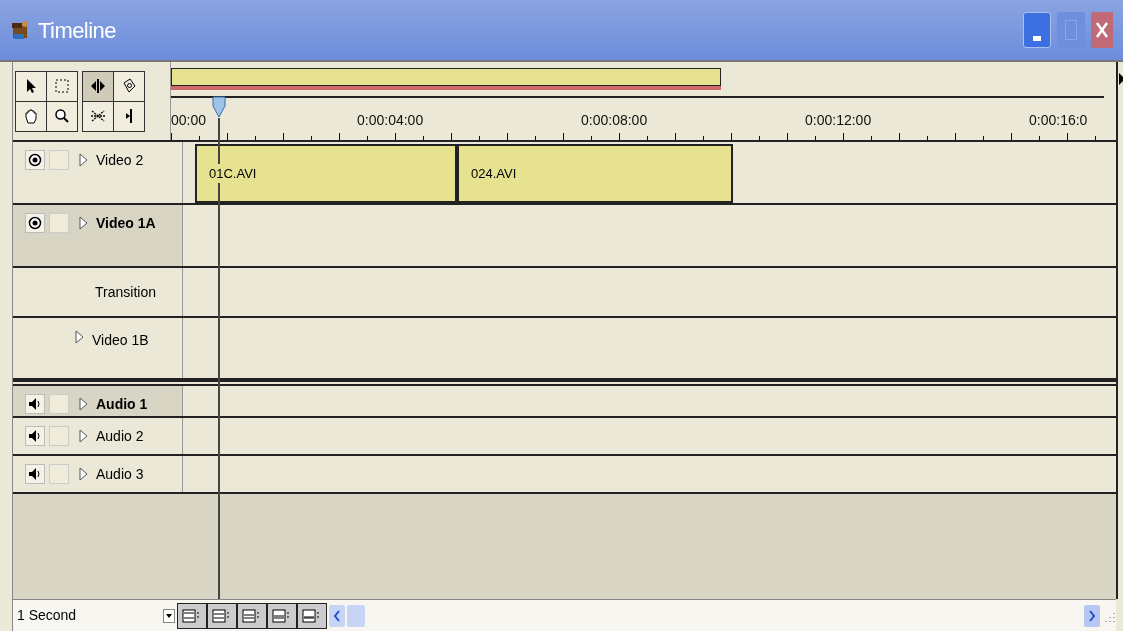 This screenshot has height=631, width=1123. What do you see at coordinates (356, 615) in the screenshot?
I see `scroll-thumb` at bounding box center [356, 615].